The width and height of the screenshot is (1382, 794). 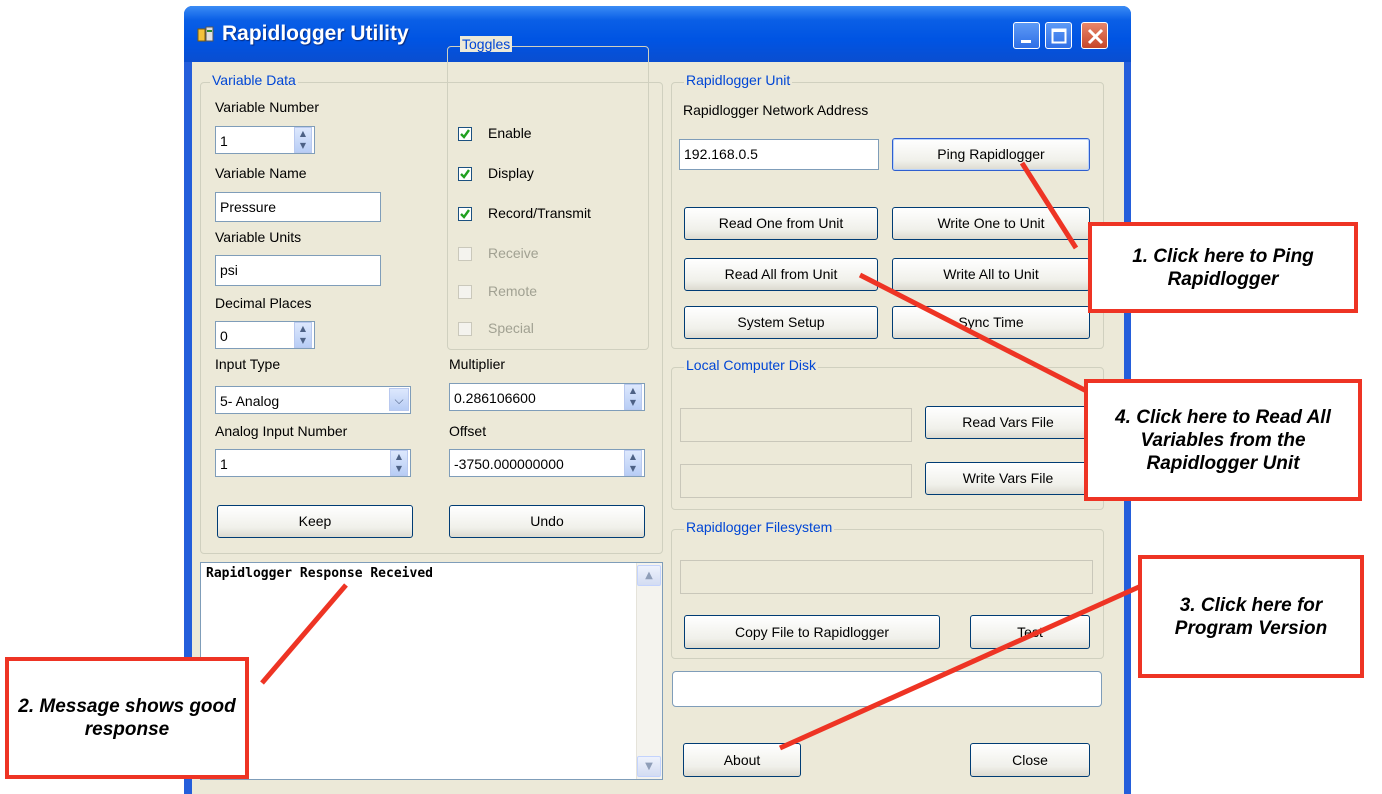 What do you see at coordinates (781, 274) in the screenshot?
I see `read-all-button: Read All from Unit` at bounding box center [781, 274].